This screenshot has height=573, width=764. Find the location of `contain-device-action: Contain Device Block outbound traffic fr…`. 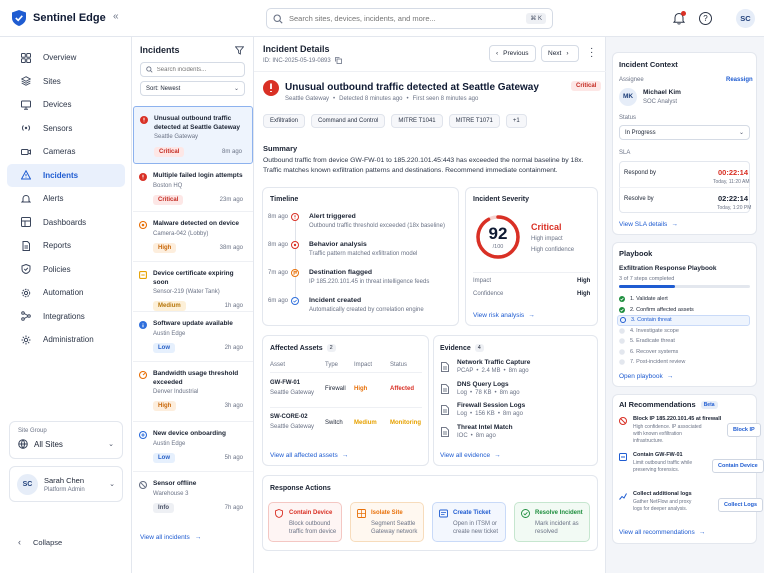

contain-device-action: Contain Device Block outbound traffic fr… is located at coordinates (305, 522).